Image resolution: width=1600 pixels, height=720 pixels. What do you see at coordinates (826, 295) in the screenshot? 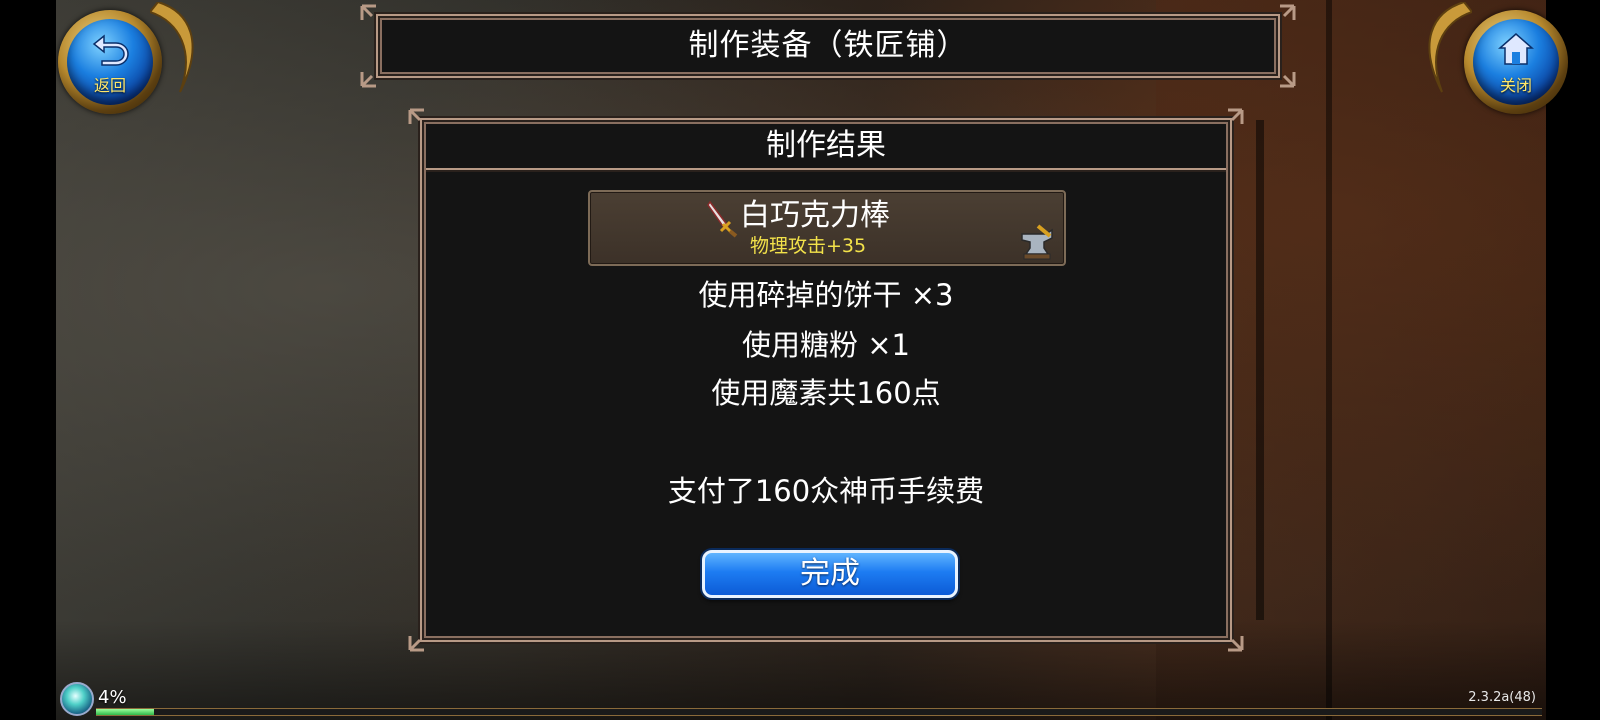
I see `material-line: 使用碎掉的饼干 ×3` at bounding box center [826, 295].